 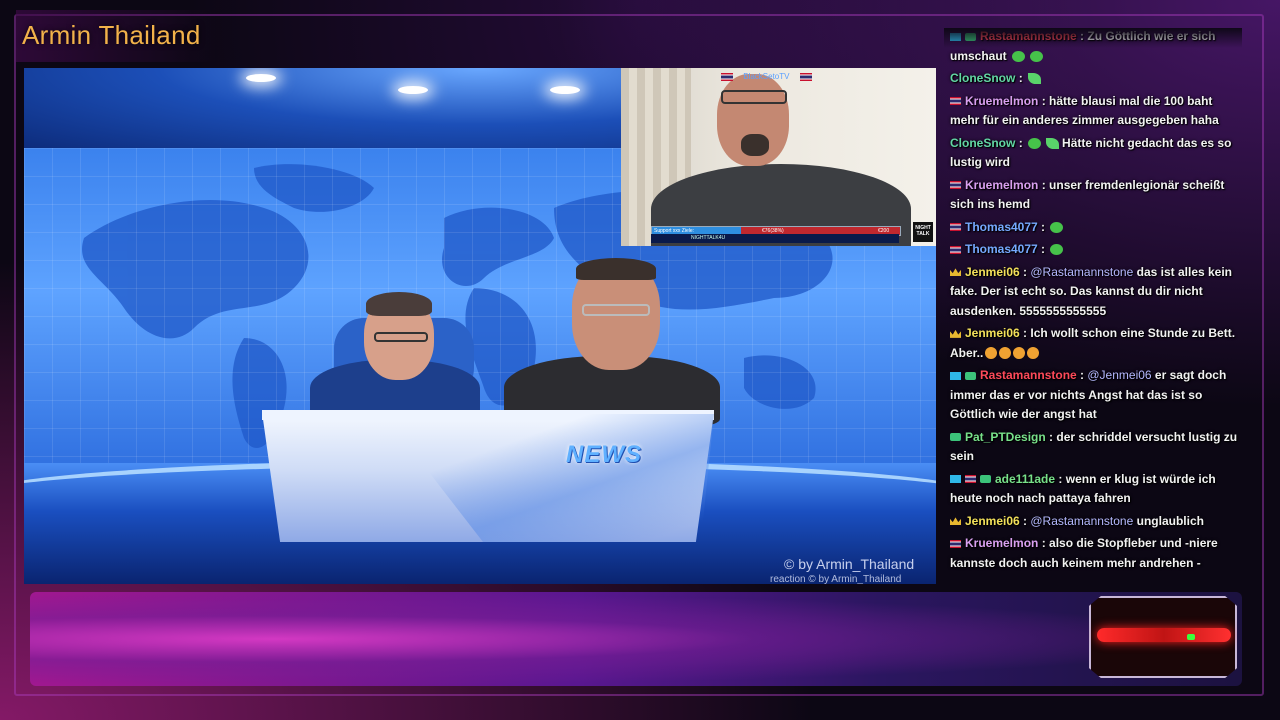 I want to click on inset-person-beard, so click(x=755, y=145).